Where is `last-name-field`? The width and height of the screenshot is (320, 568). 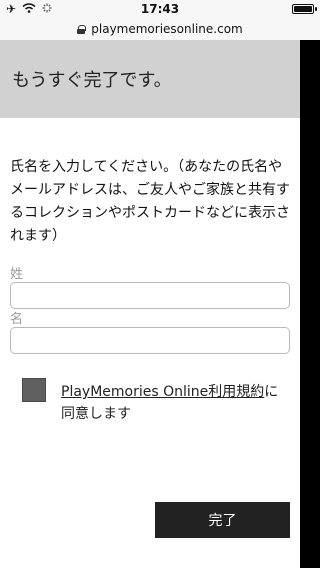 last-name-field is located at coordinates (150, 295).